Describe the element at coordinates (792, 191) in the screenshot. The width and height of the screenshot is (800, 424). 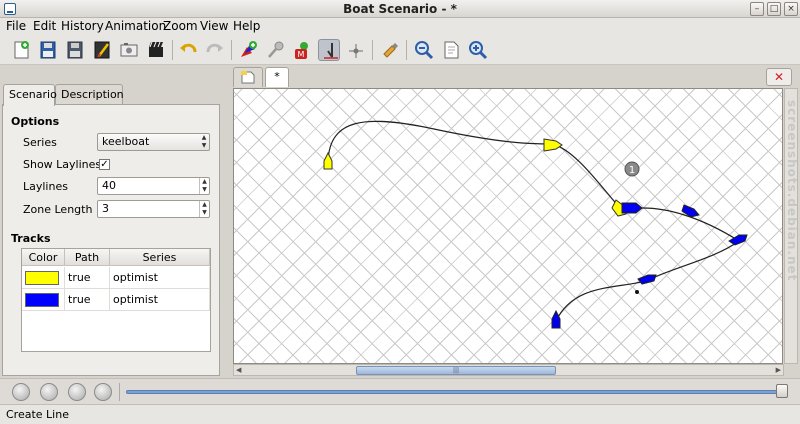
I see `watermark: screenshots.debian.net` at that location.